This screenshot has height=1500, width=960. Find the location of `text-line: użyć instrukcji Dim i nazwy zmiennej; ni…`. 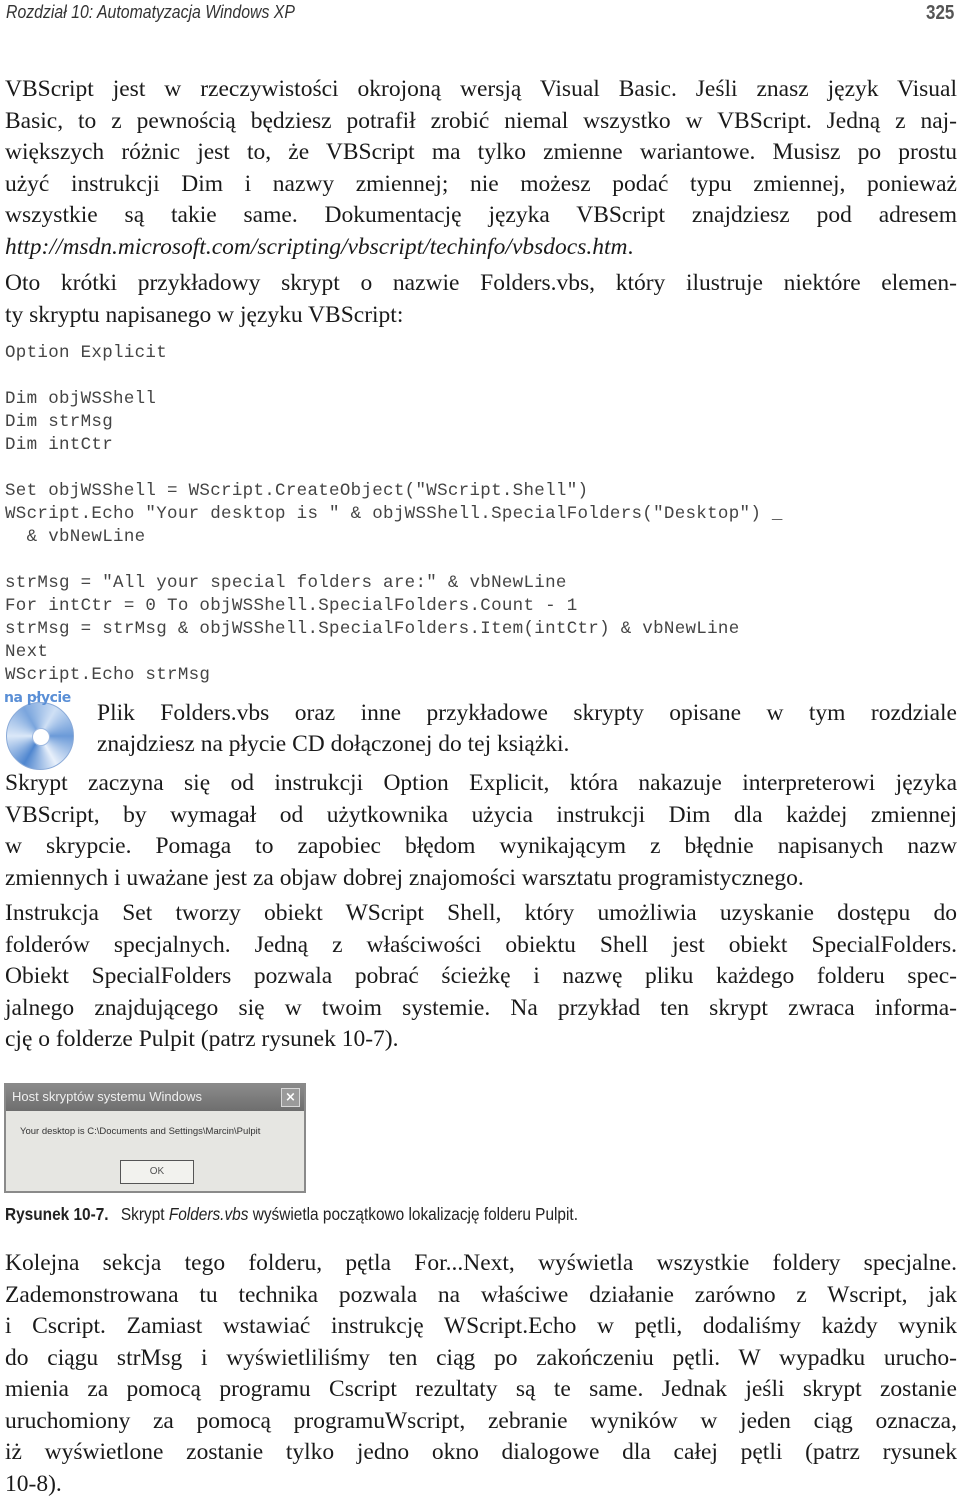

text-line: użyć instrukcji Dim i nazwy zmiennej; ni… is located at coordinates (481, 185).